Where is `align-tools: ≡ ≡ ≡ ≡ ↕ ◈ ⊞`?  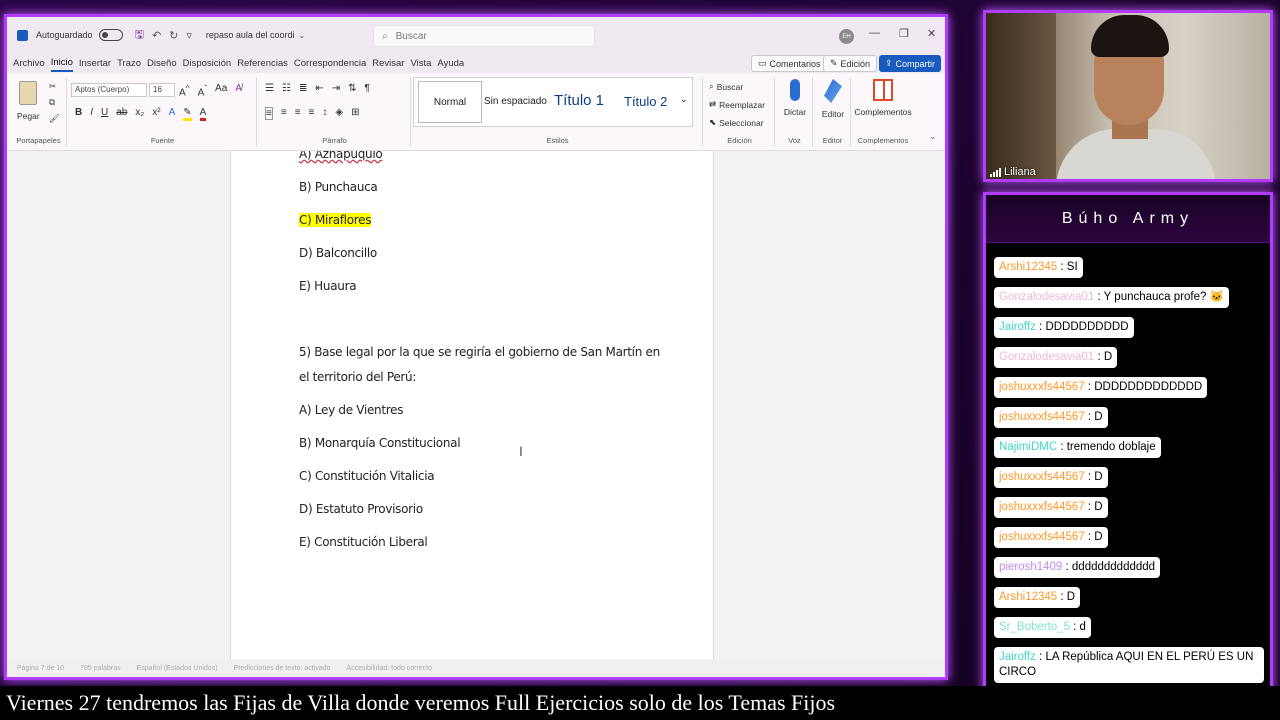
align-tools: ≡ ≡ ≡ ≡ ↕ ◈ ⊞ is located at coordinates (312, 113).